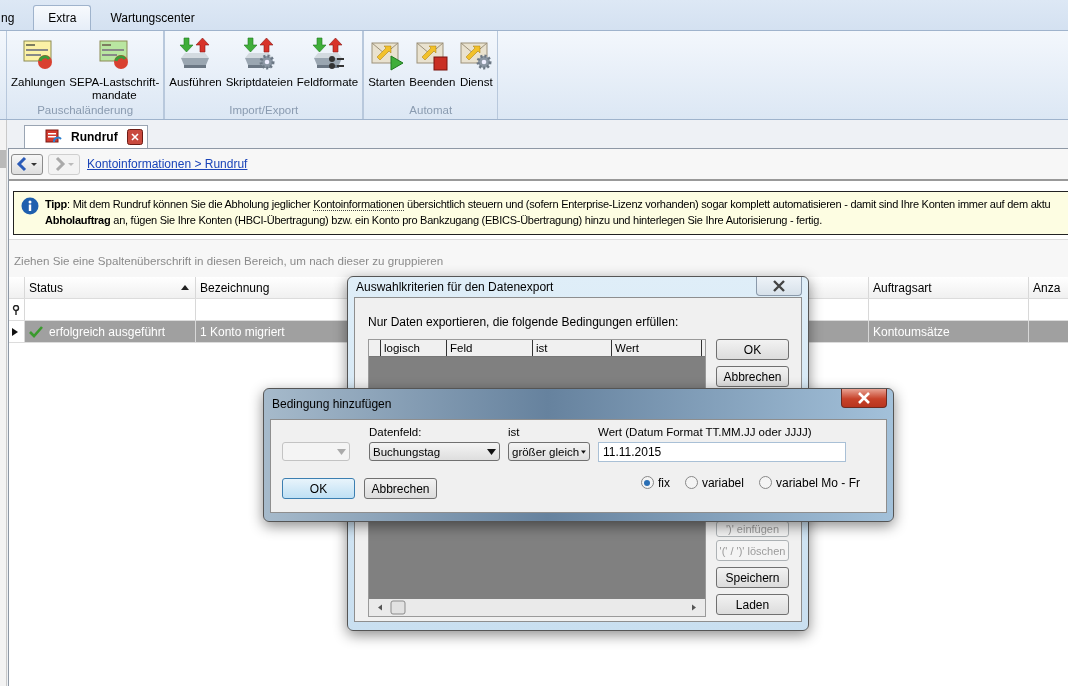 The height and width of the screenshot is (686, 1068). Describe the element at coordinates (431, 111) in the screenshot. I see `group-label: Automat` at that location.